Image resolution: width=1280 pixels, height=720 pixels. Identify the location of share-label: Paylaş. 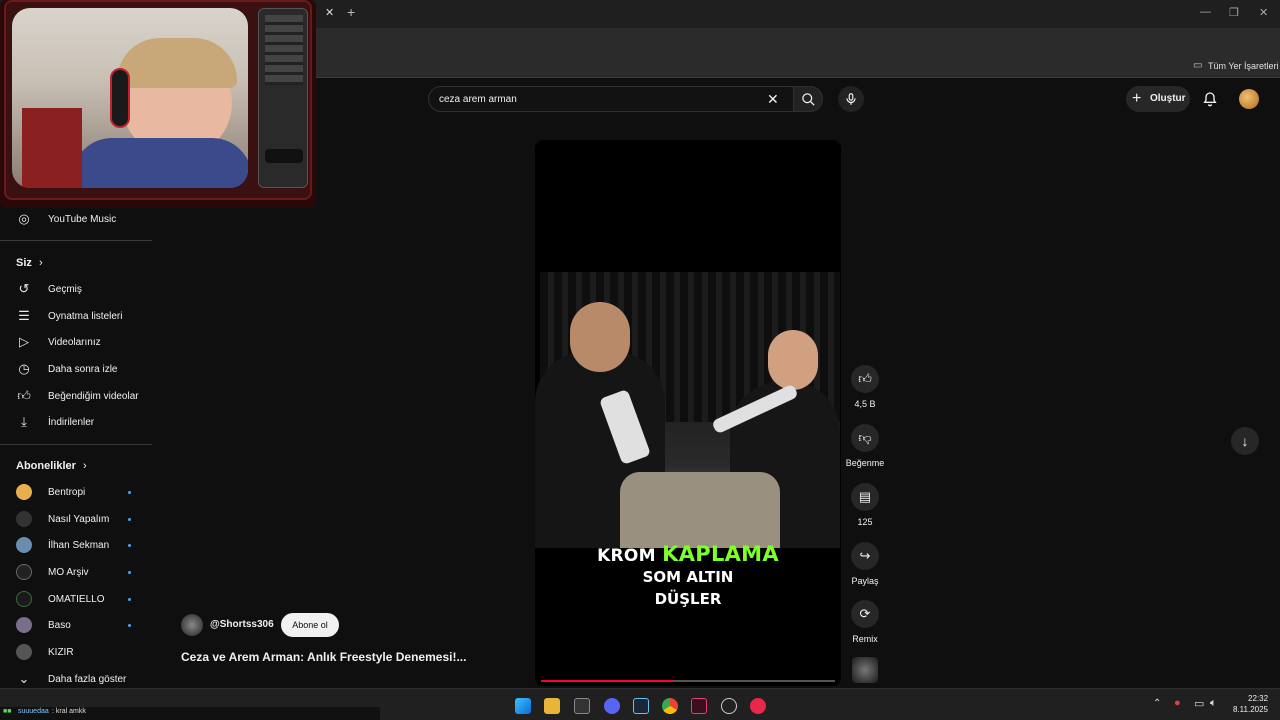
(865, 581).